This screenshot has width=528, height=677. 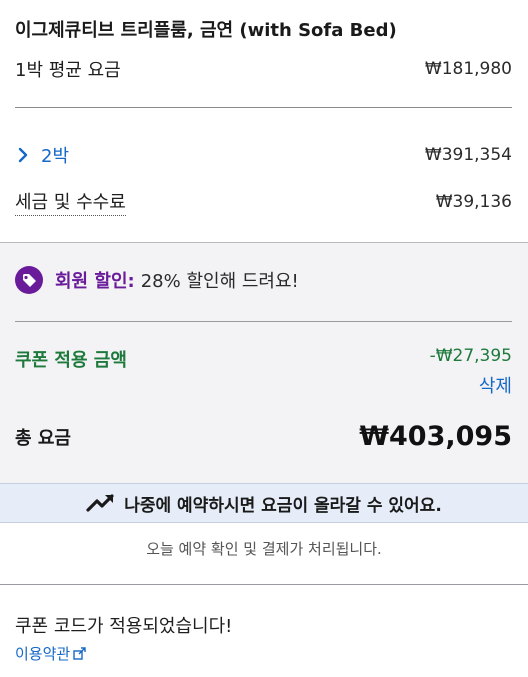 I want to click on terms-label: 이용약관, so click(x=43, y=654).